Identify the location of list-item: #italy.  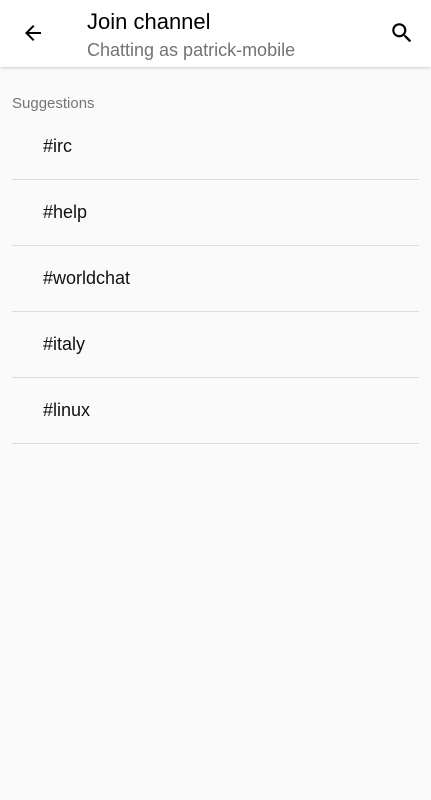
(215, 345).